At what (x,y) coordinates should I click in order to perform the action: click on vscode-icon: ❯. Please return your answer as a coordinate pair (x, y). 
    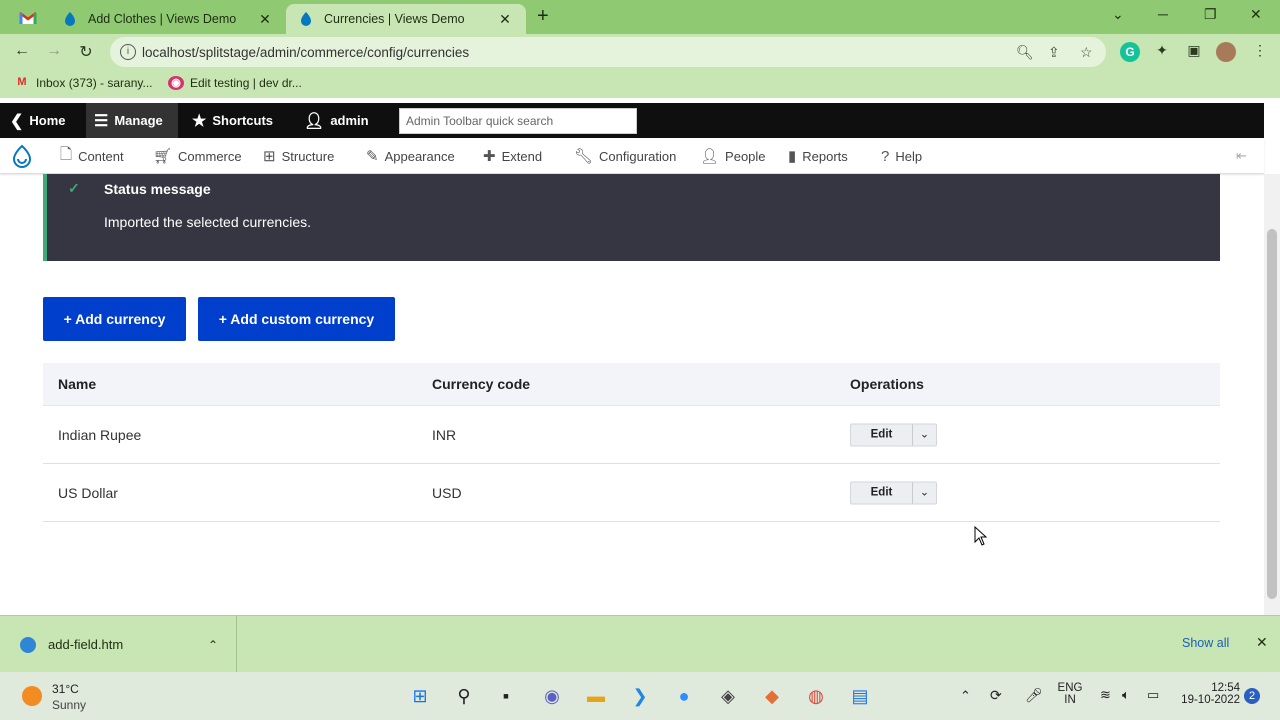
    Looking at the image, I should click on (640, 696).